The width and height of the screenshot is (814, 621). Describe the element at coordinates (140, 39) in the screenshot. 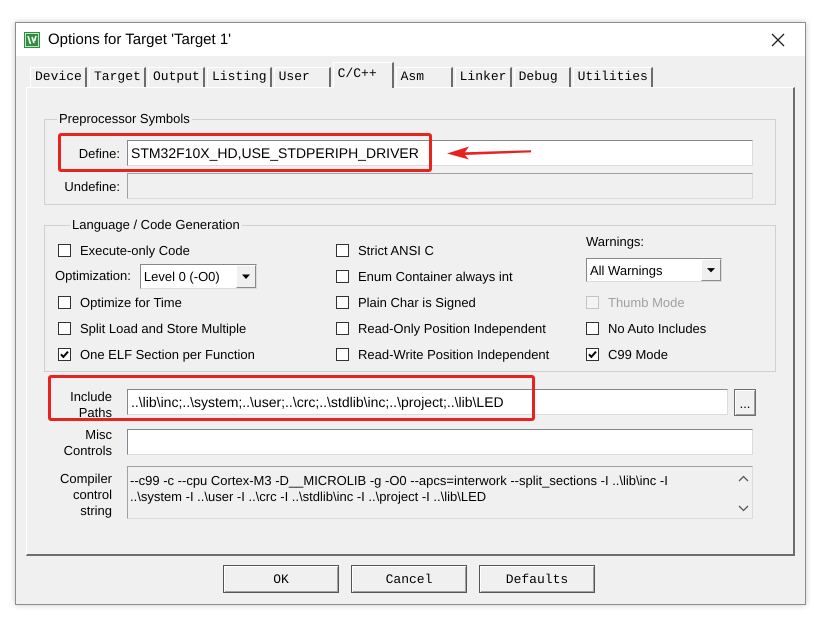

I see `window-title: Options for Target 'Target 1'` at that location.